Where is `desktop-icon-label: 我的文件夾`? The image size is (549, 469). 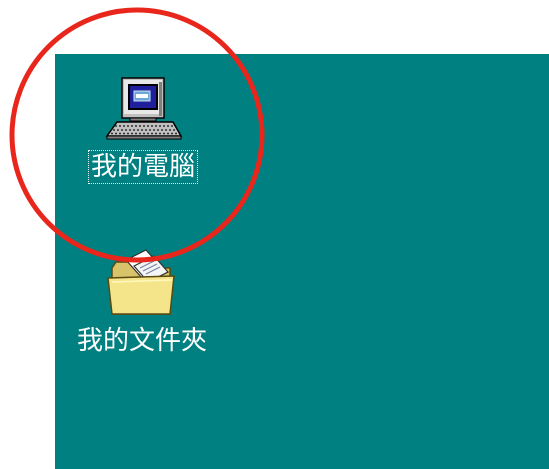
desktop-icon-label: 我的文件夾 is located at coordinates (142, 341).